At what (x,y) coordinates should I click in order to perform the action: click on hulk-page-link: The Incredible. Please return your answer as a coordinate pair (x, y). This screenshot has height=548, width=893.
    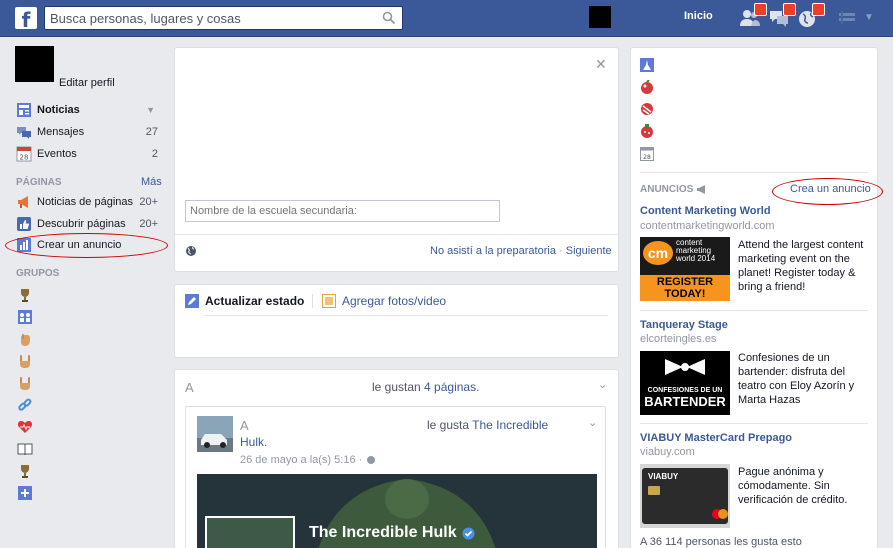
    Looking at the image, I should click on (510, 425).